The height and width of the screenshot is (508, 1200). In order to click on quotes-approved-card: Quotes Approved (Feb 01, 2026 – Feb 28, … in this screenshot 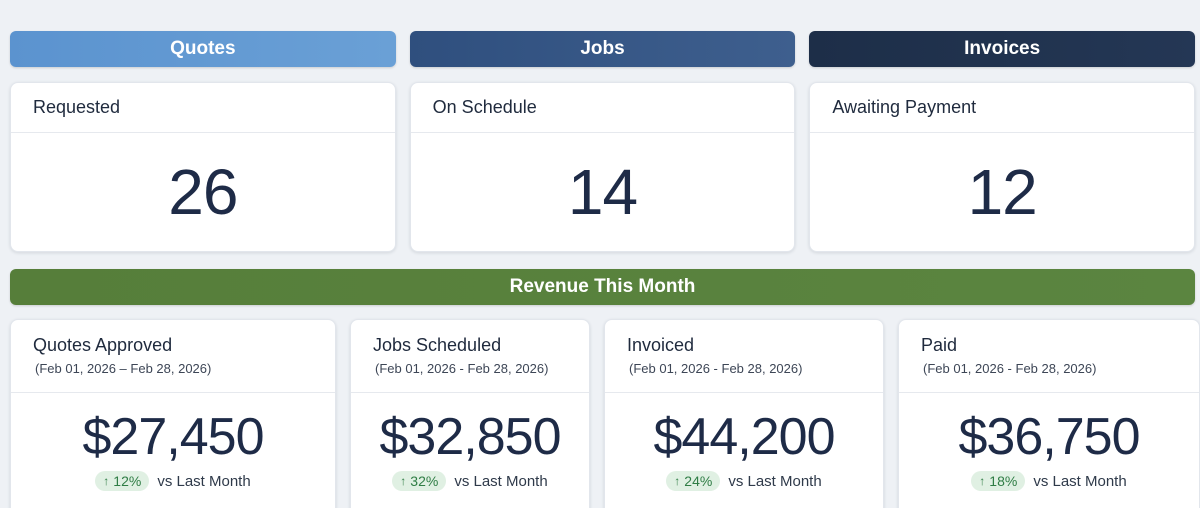, I will do `click(173, 413)`.